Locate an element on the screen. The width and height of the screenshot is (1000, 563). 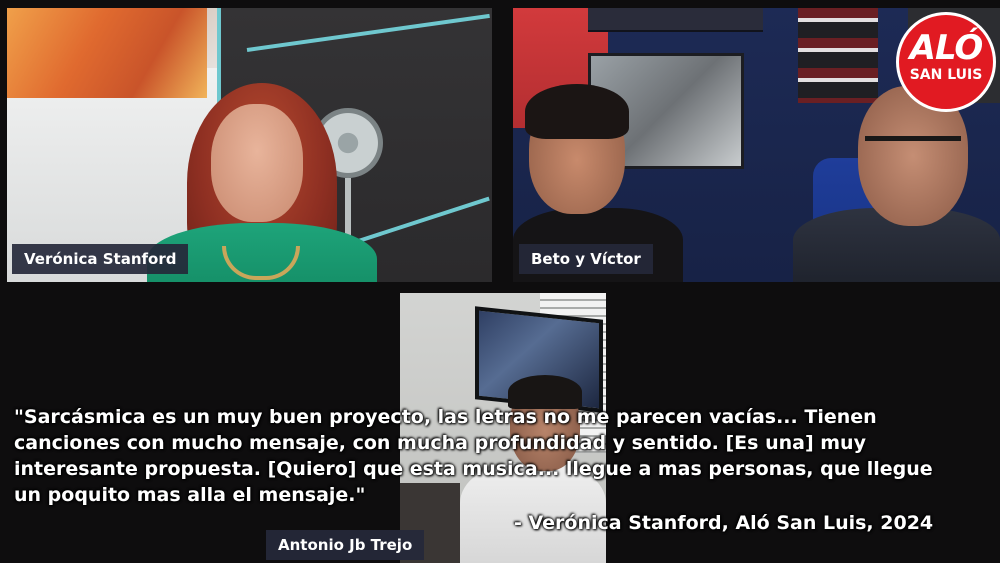
participant-hair is located at coordinates (577, 111).